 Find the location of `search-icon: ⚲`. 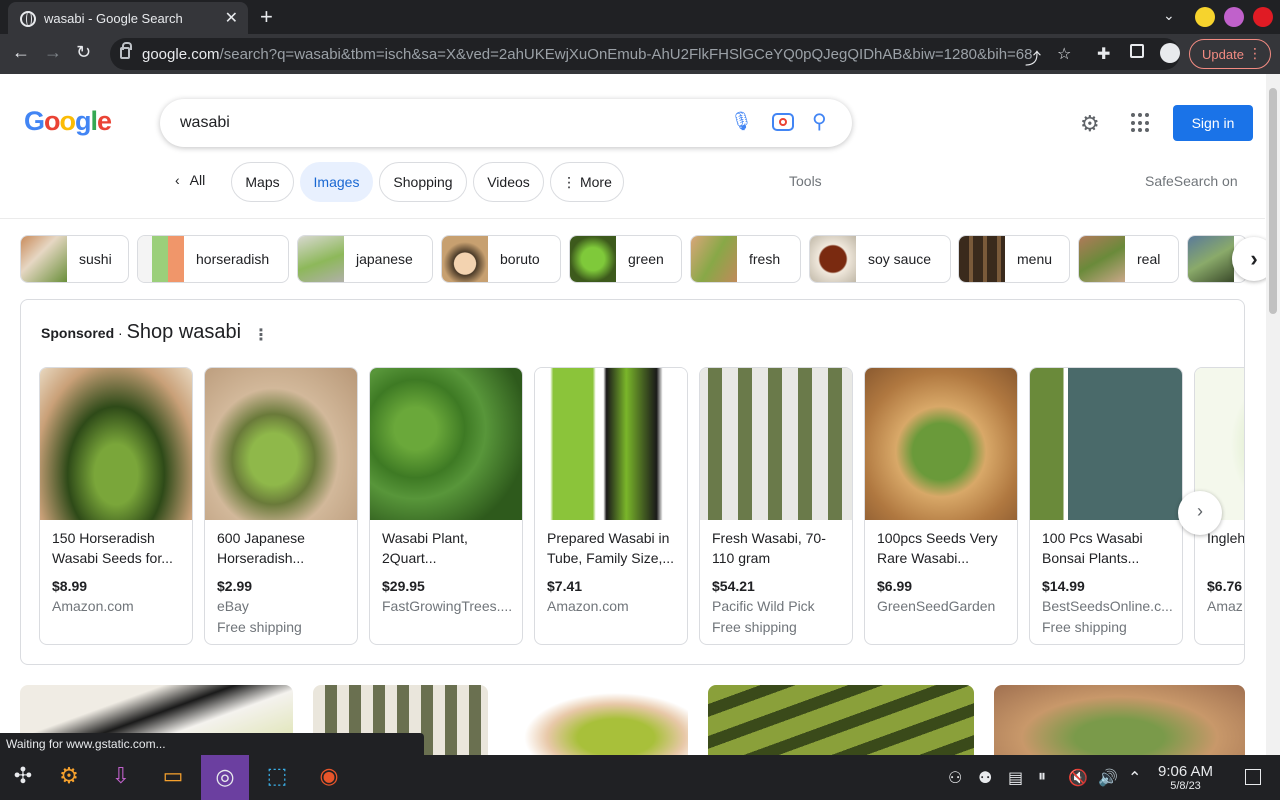

search-icon: ⚲ is located at coordinates (819, 121).